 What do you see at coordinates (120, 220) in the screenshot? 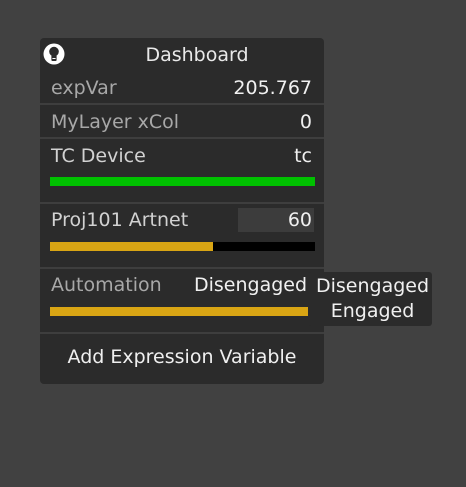
I see `proj101-label: Proj101 Artnet` at bounding box center [120, 220].